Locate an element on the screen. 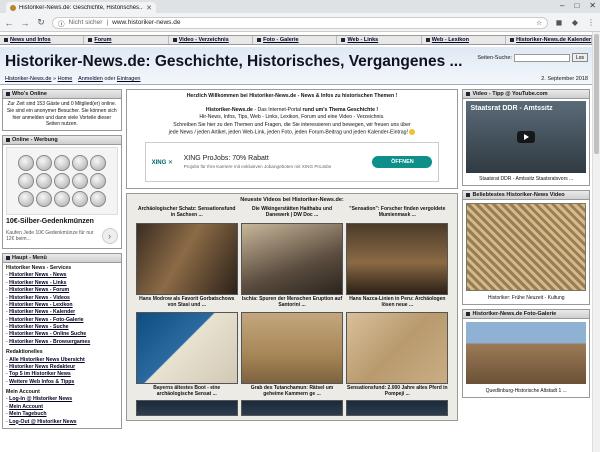  info-icon: ⓘ is located at coordinates (61, 23).